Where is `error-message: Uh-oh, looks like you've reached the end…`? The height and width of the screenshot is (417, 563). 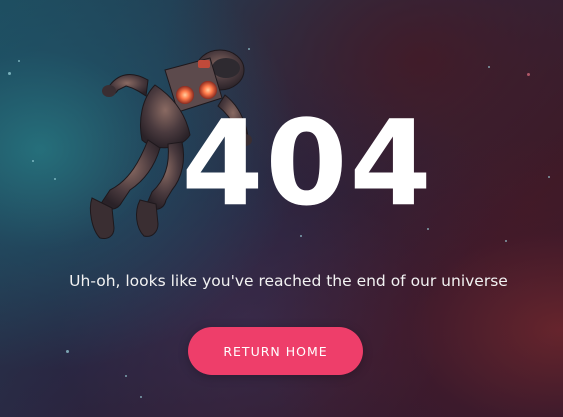 error-message: Uh-oh, looks like you've reached the end… is located at coordinates (288, 281).